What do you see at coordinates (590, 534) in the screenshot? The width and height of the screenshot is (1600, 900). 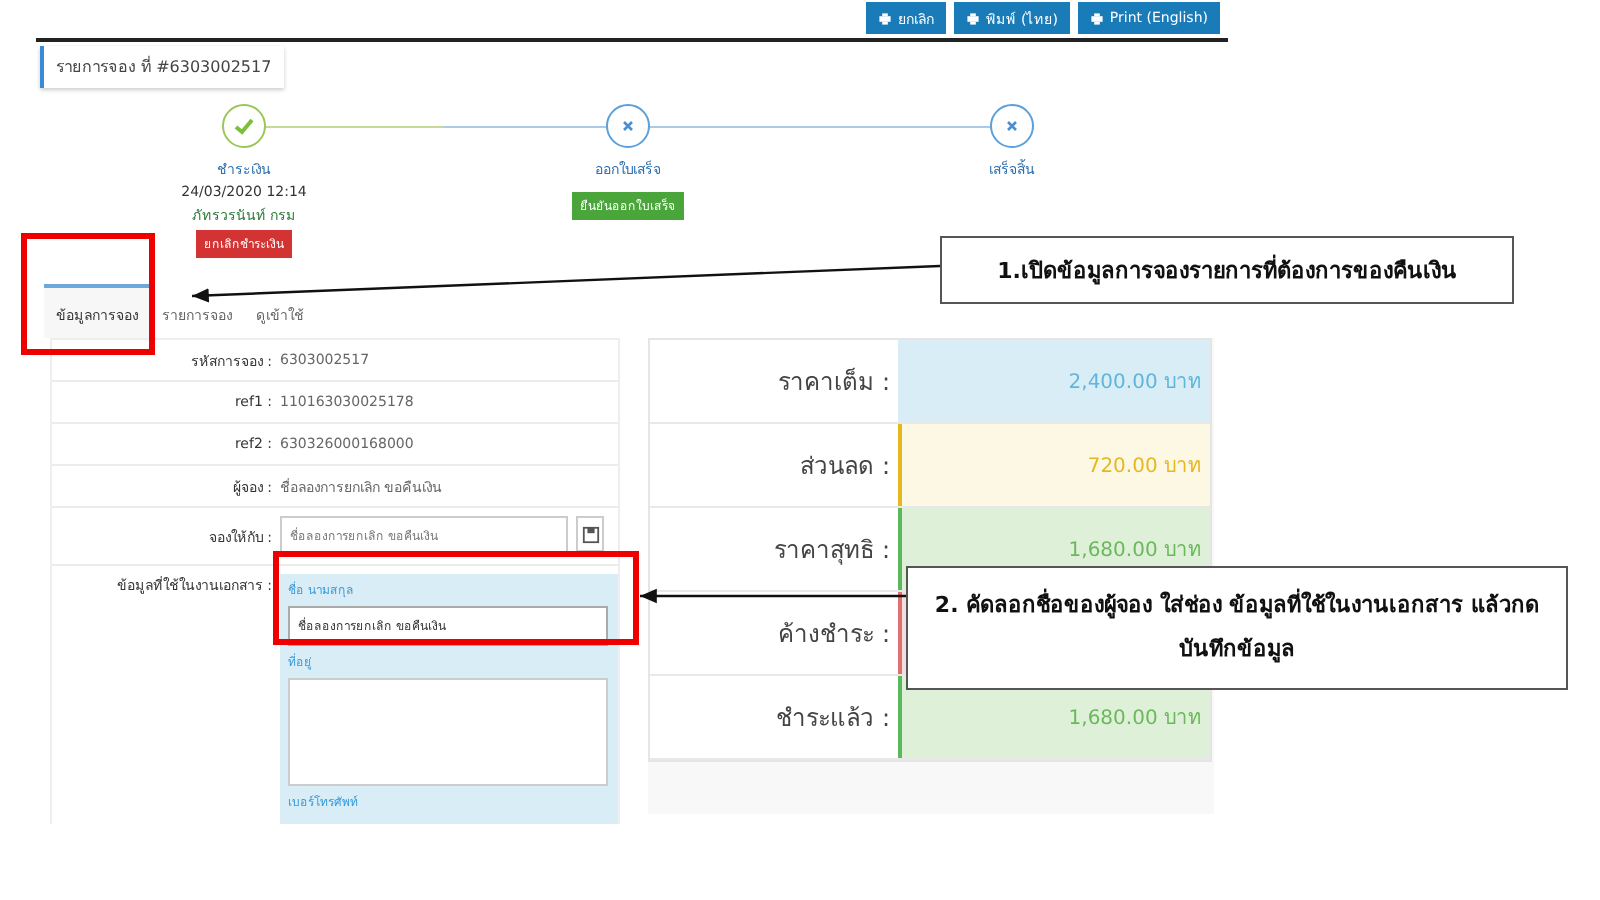 I see `save-icon` at bounding box center [590, 534].